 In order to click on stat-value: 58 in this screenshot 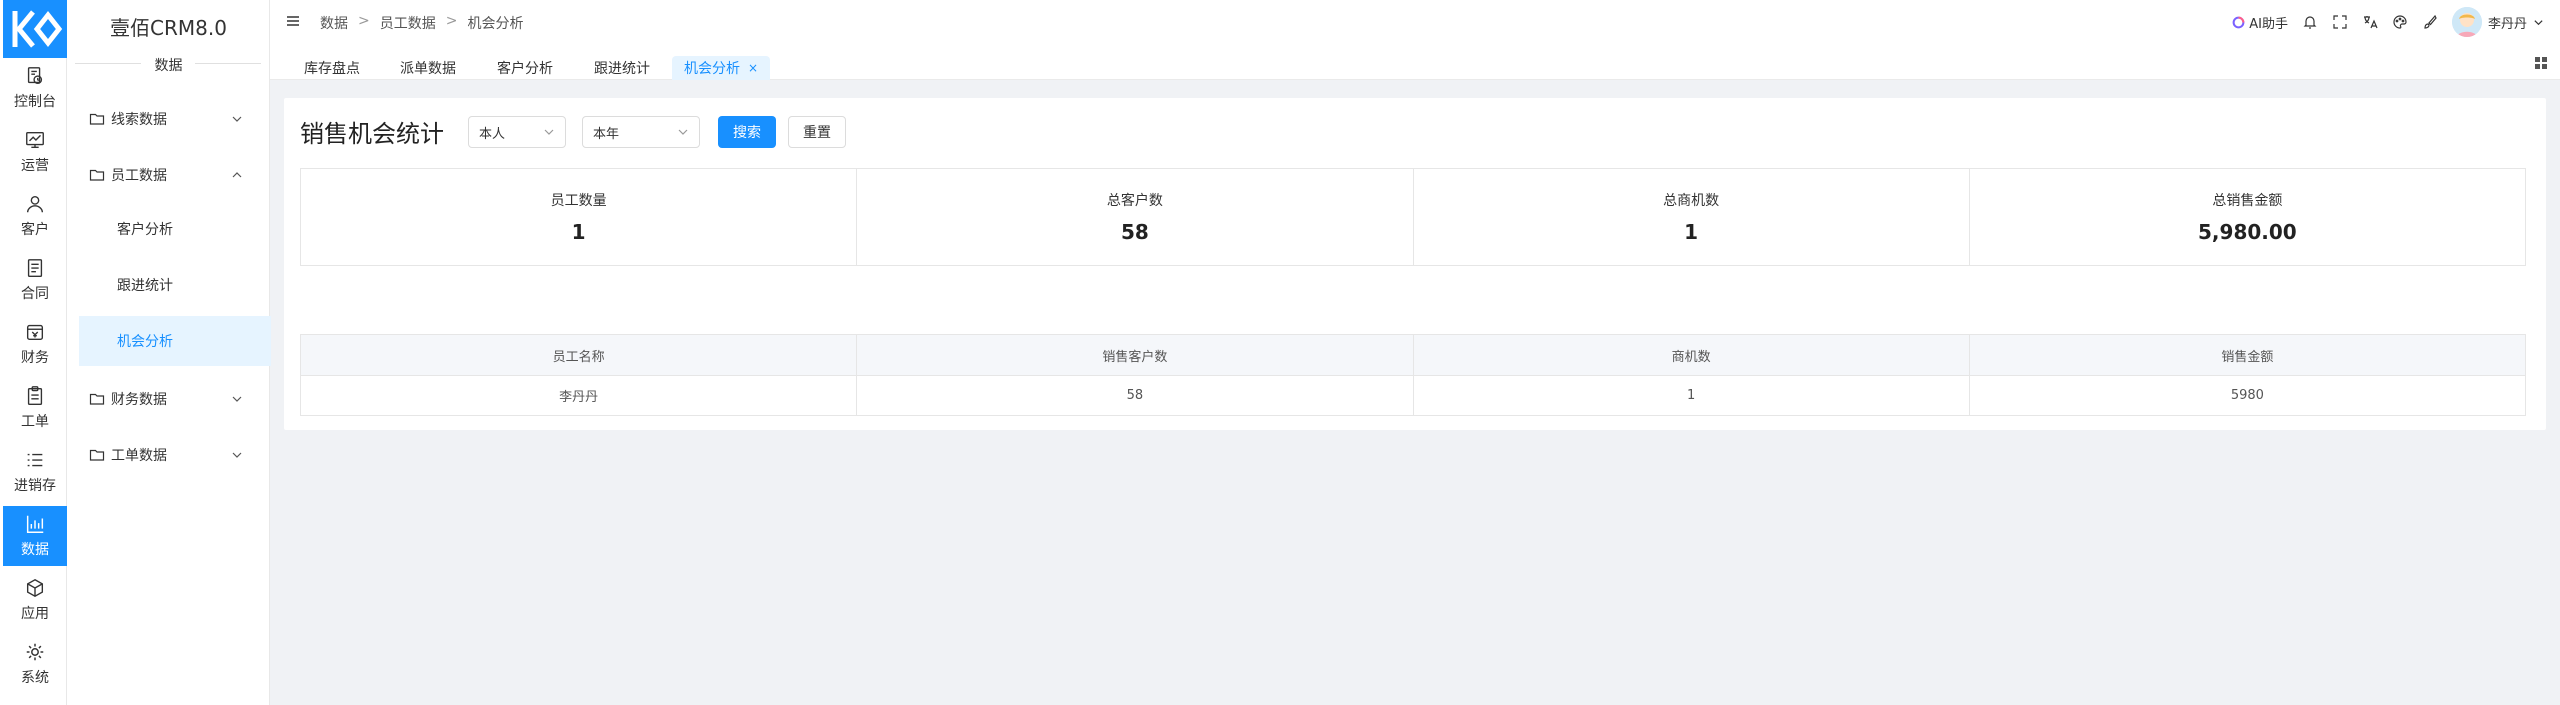, I will do `click(1134, 232)`.